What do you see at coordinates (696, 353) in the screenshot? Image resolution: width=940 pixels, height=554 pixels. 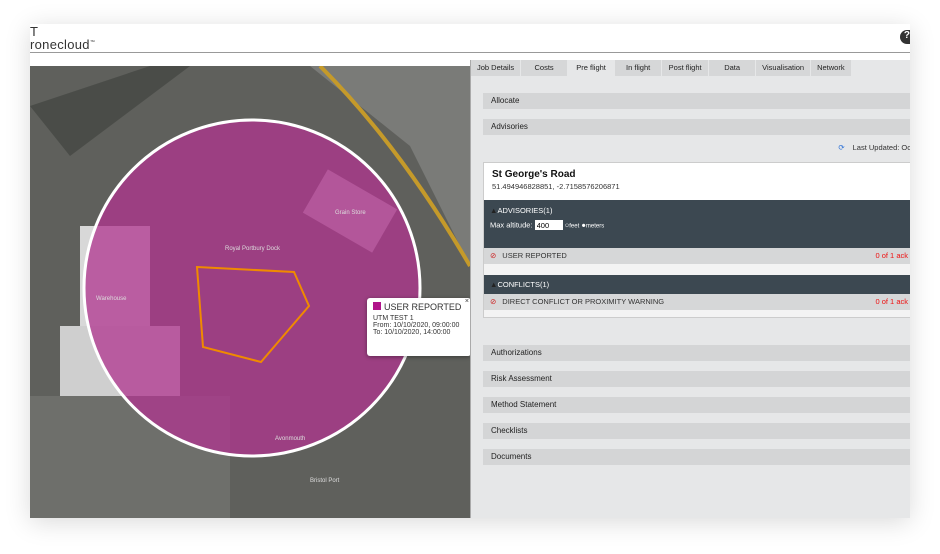 I see `section-authorizations: Authorizations` at bounding box center [696, 353].